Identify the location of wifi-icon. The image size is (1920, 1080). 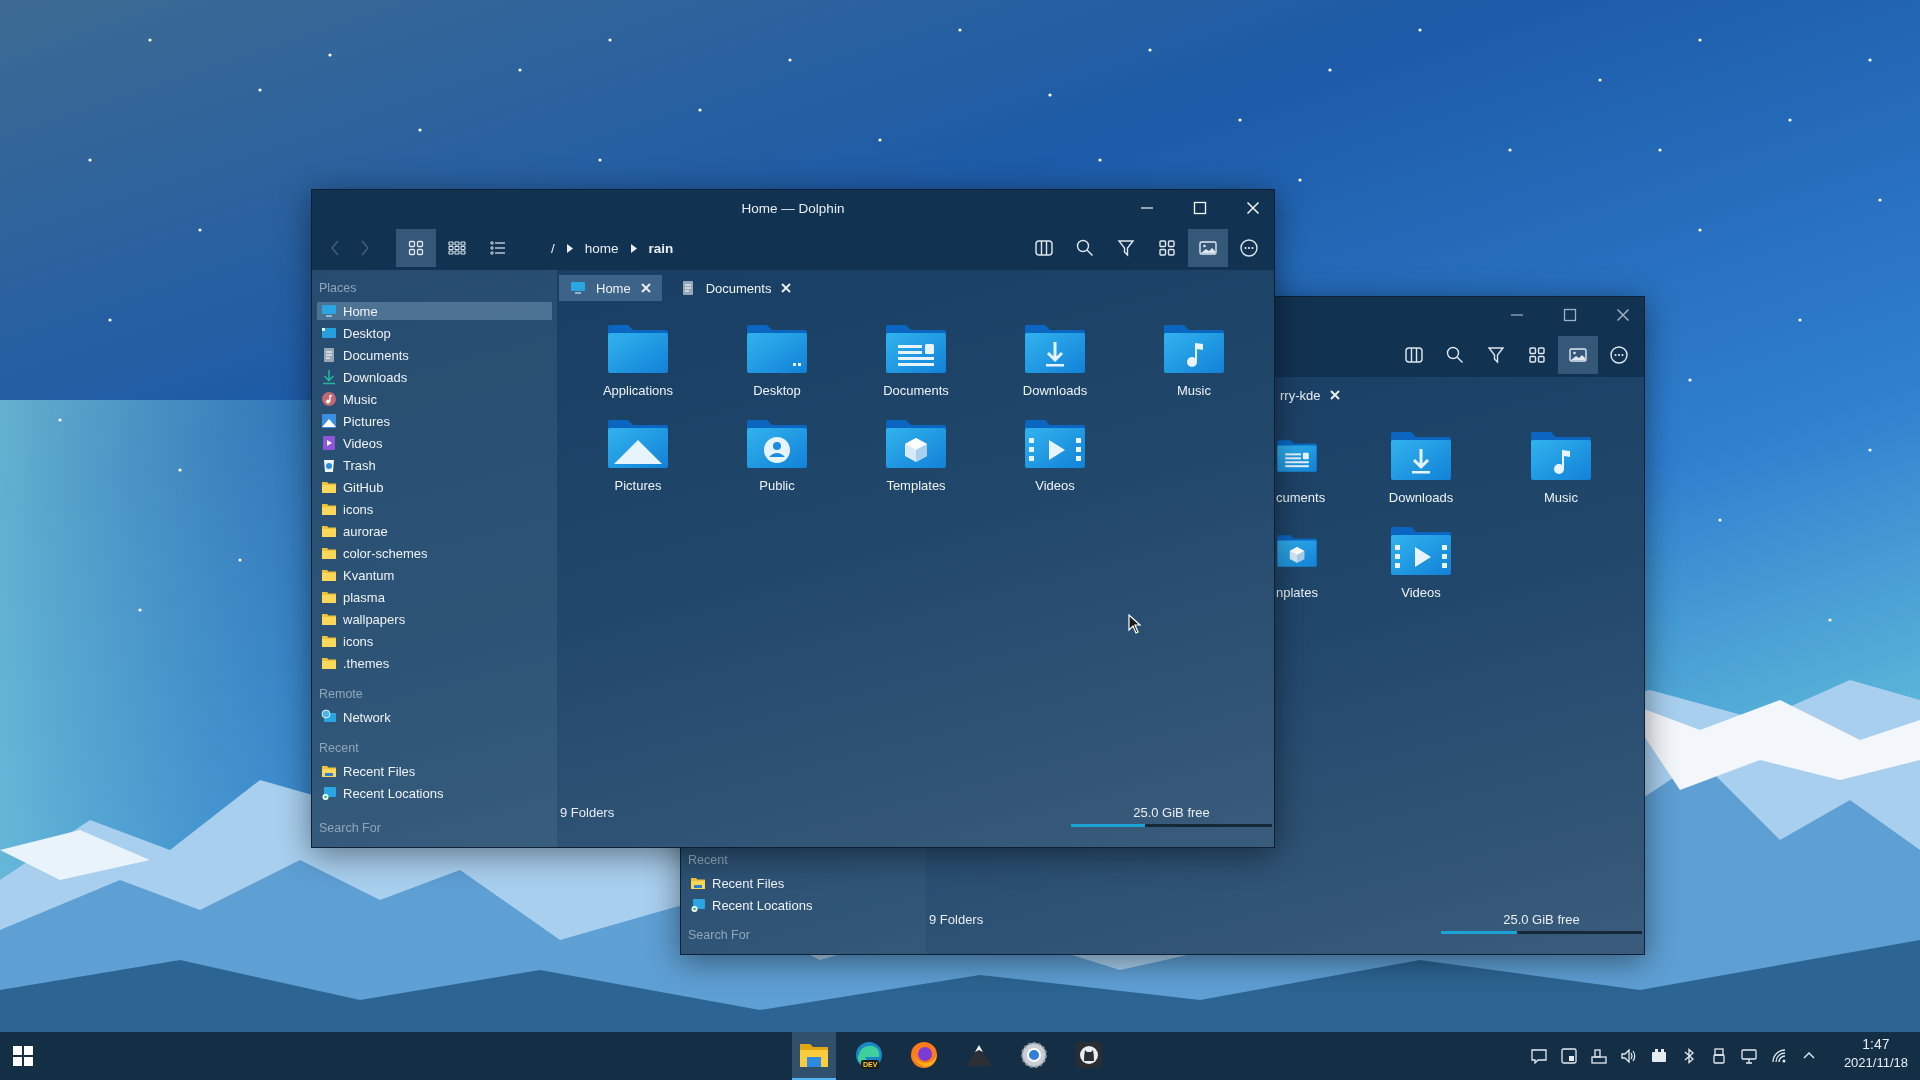
(1779, 1056).